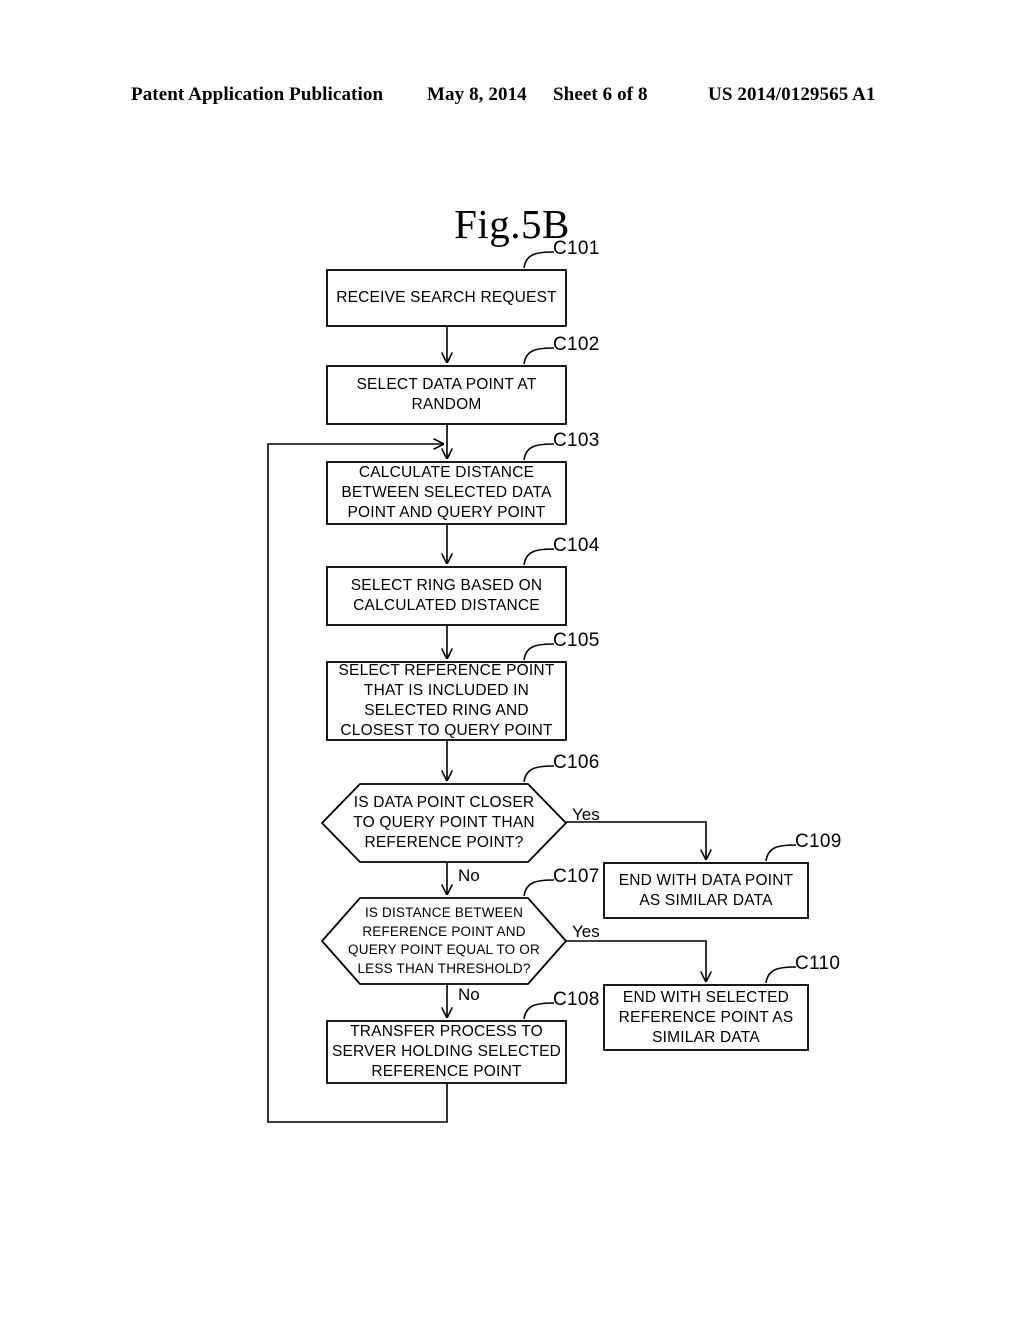 This screenshot has height=1320, width=1024. I want to click on reference-leader-c102, so click(539, 356).